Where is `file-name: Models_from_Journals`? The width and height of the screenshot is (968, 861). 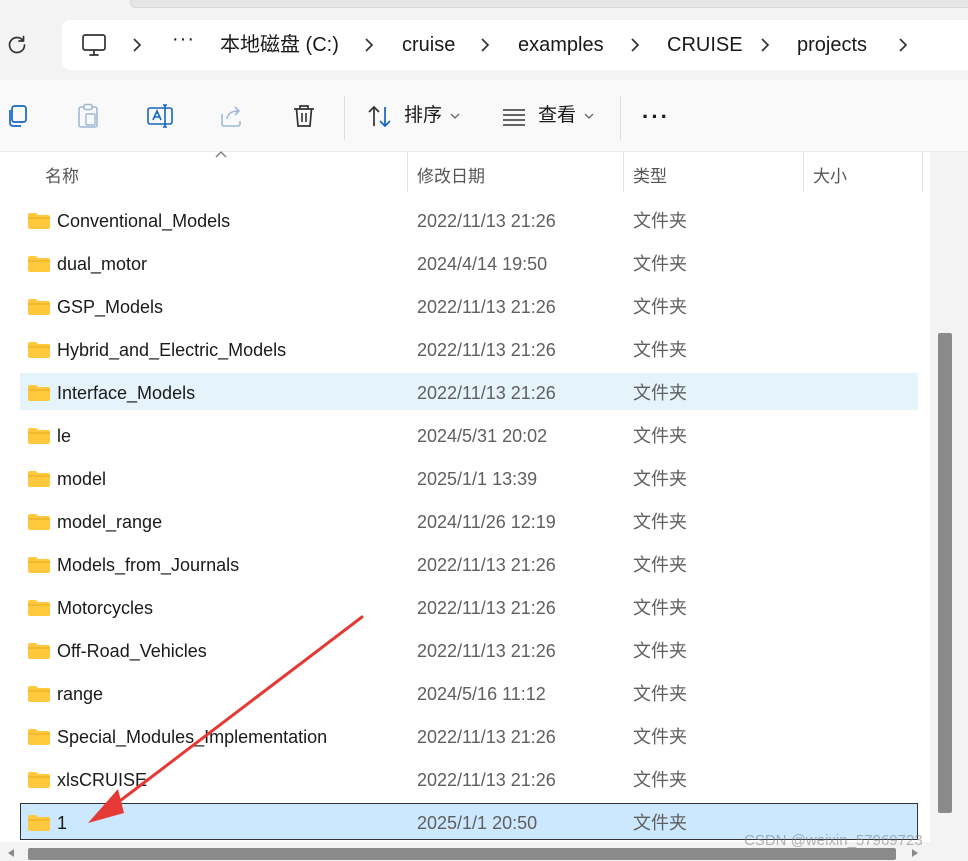
file-name: Models_from_Journals is located at coordinates (148, 565).